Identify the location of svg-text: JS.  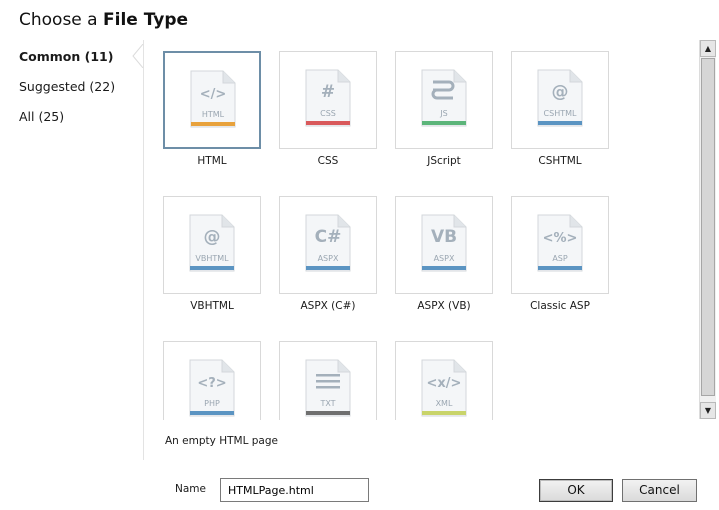
(443, 113).